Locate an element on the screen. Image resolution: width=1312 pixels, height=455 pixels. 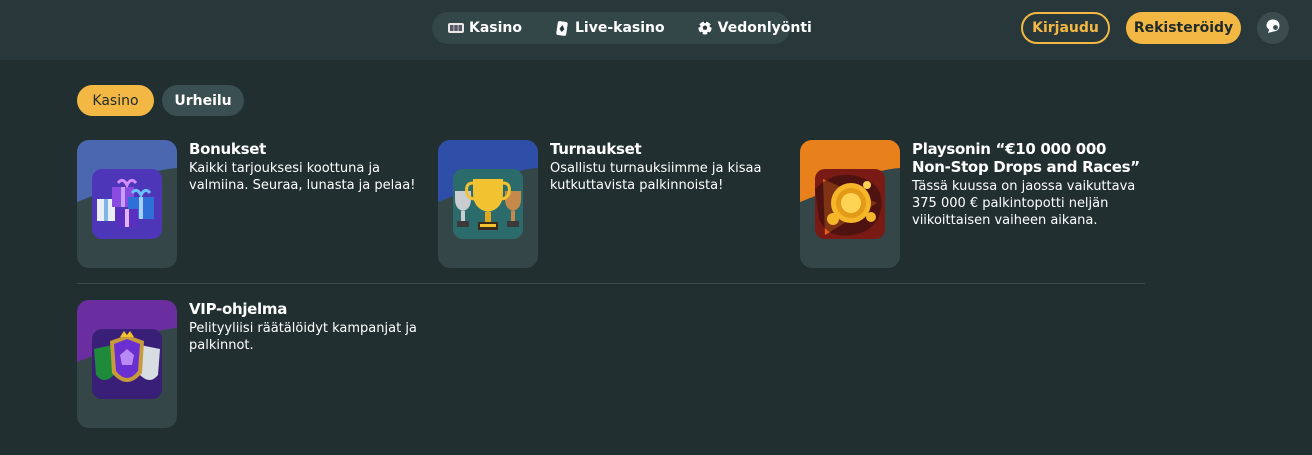
gift-boxes-icon is located at coordinates (127, 204).